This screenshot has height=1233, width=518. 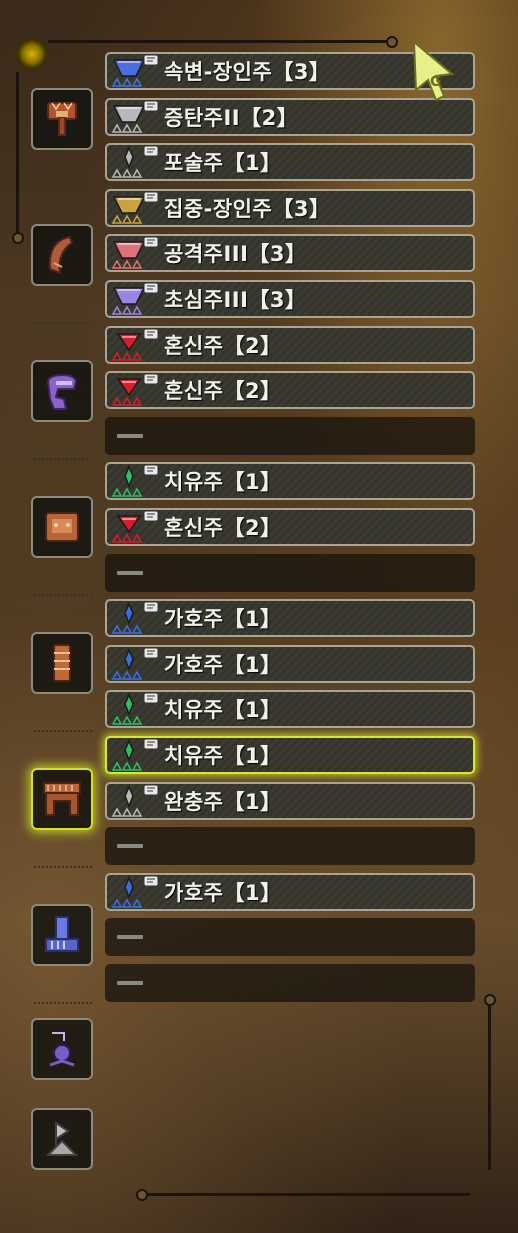 What do you see at coordinates (436, 82) in the screenshot?
I see `svg-text: G` at bounding box center [436, 82].